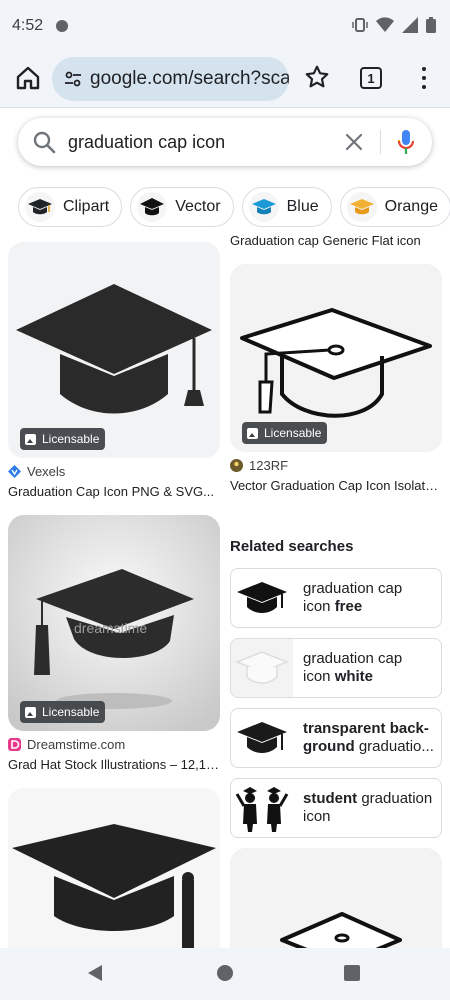 The image size is (450, 1000). Describe the element at coordinates (236, 465) in the screenshot. I see `123rf-favicon` at that location.